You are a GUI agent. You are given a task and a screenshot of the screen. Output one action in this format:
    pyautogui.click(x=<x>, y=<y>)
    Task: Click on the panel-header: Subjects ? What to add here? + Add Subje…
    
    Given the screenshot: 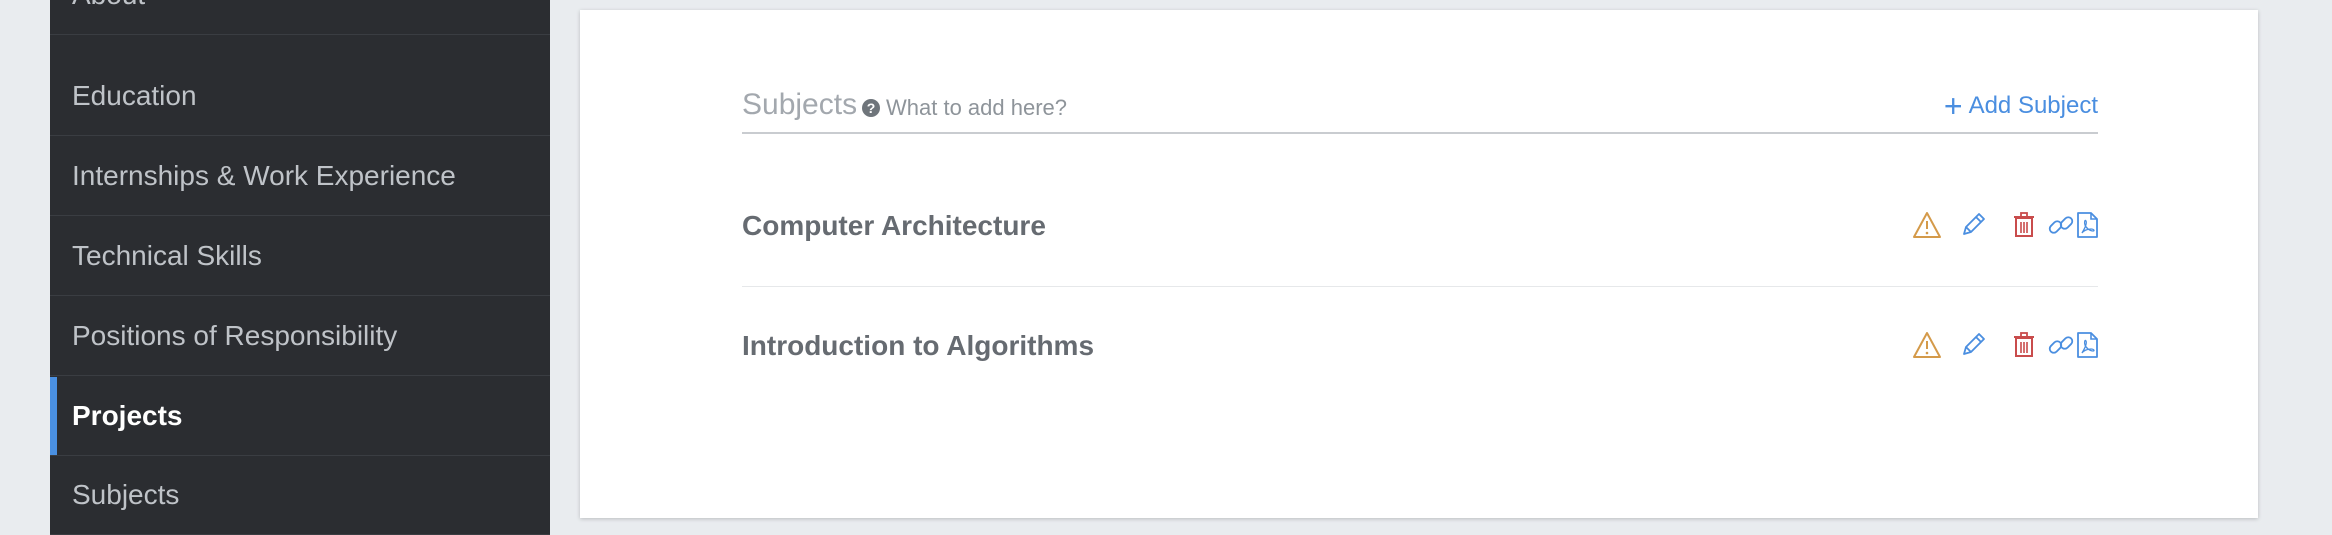 What is the action you would take?
    pyautogui.click(x=1420, y=105)
    